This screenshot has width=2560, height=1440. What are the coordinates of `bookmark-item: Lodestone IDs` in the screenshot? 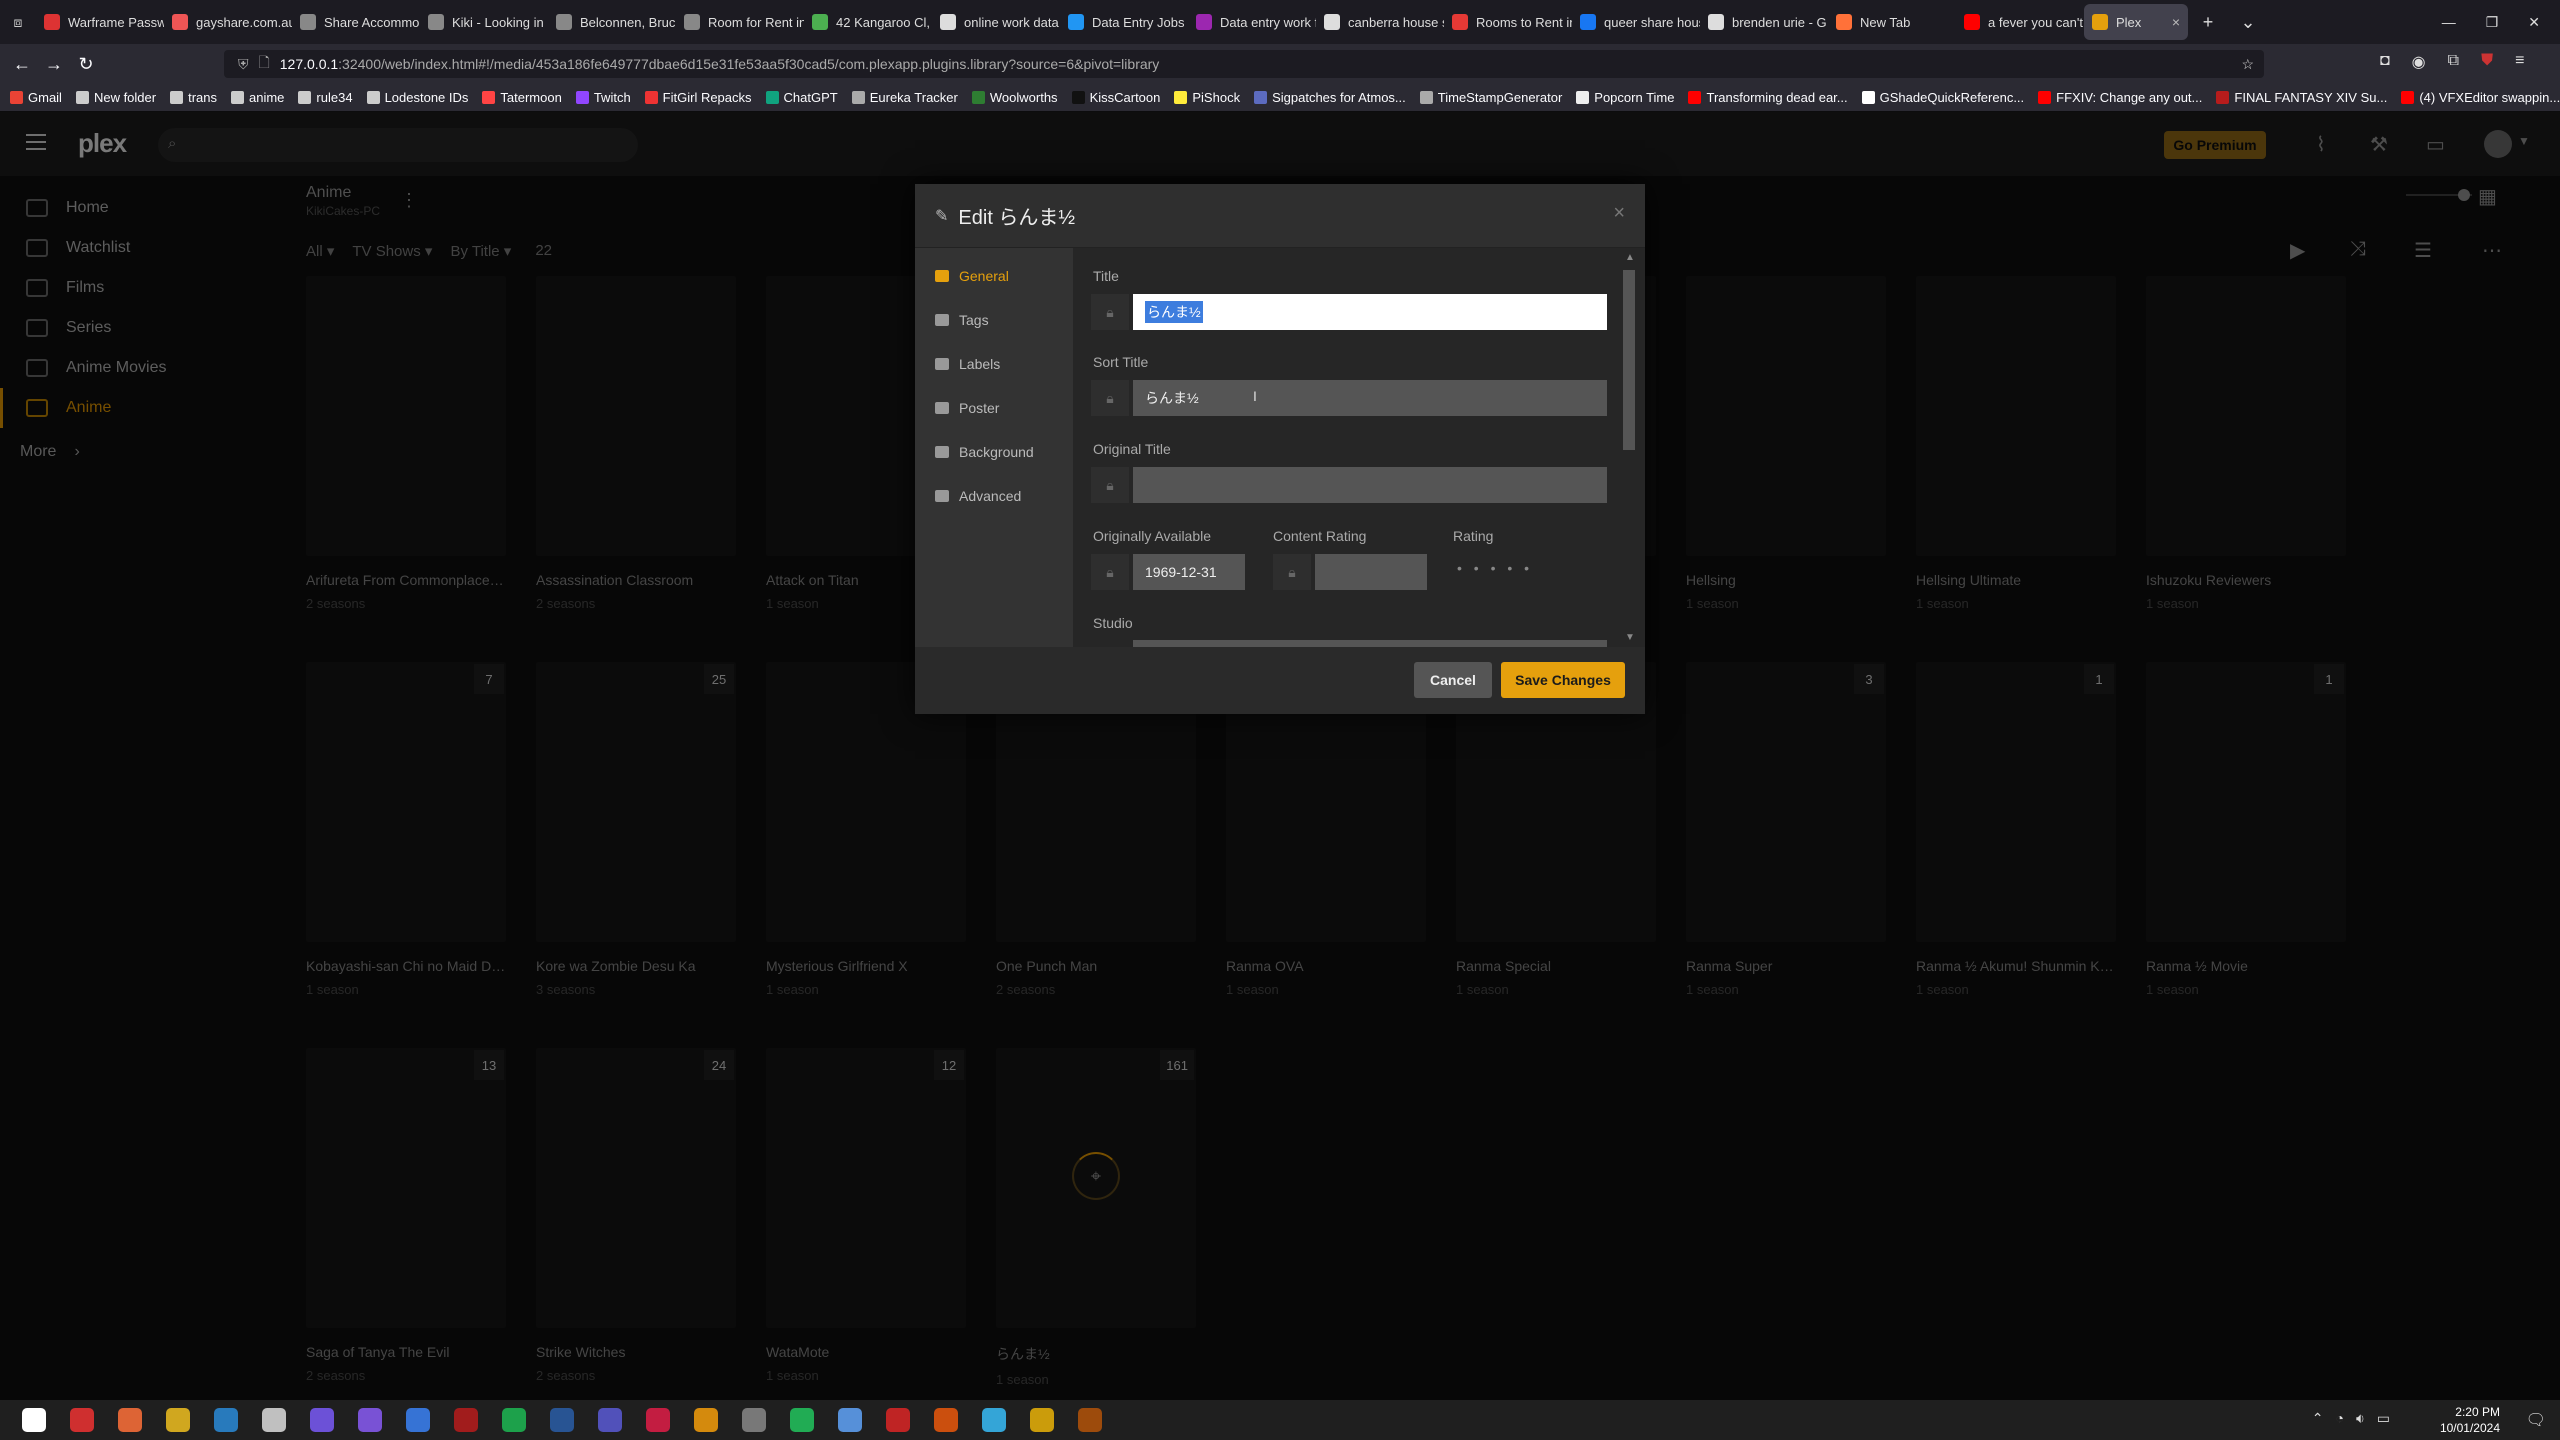 It's located at (417, 97).